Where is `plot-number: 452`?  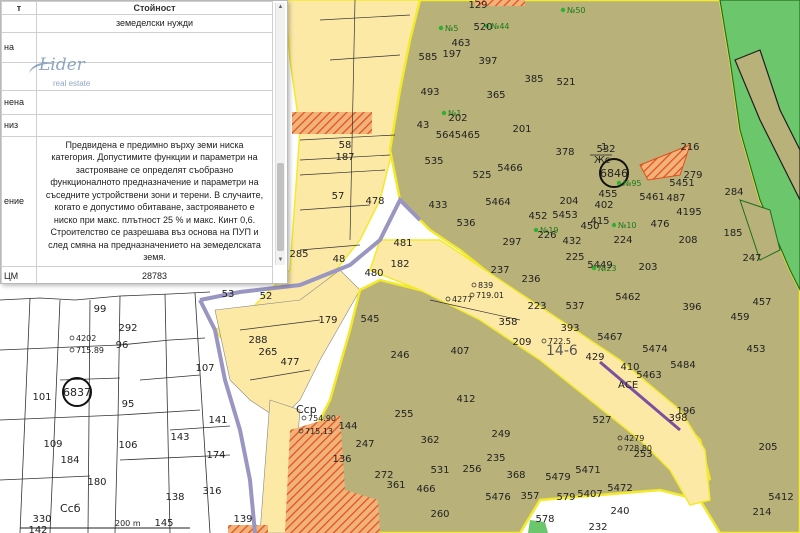 plot-number: 452 is located at coordinates (537, 216).